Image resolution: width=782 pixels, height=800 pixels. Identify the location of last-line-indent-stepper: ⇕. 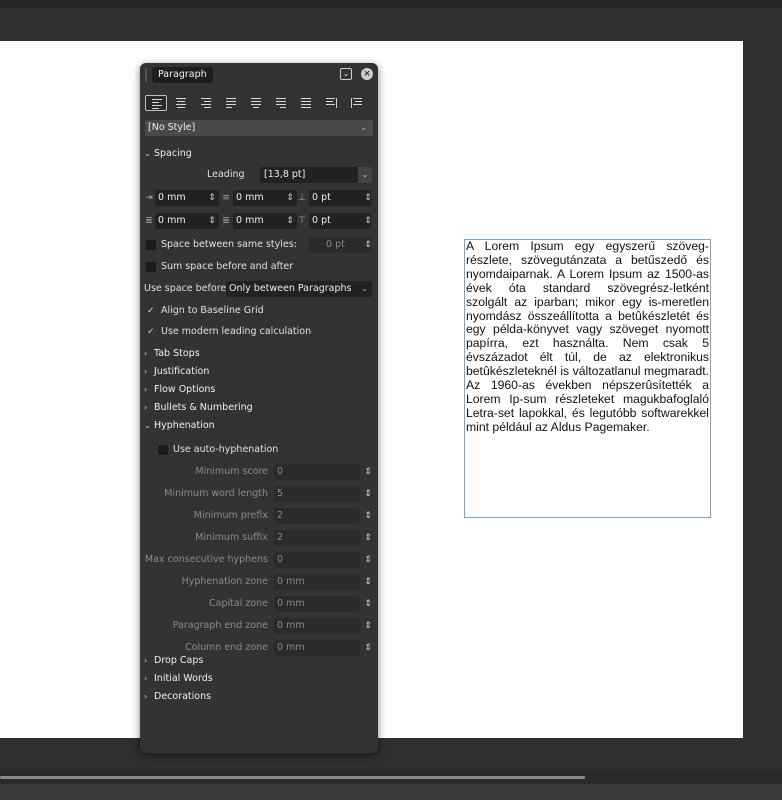
(290, 221).